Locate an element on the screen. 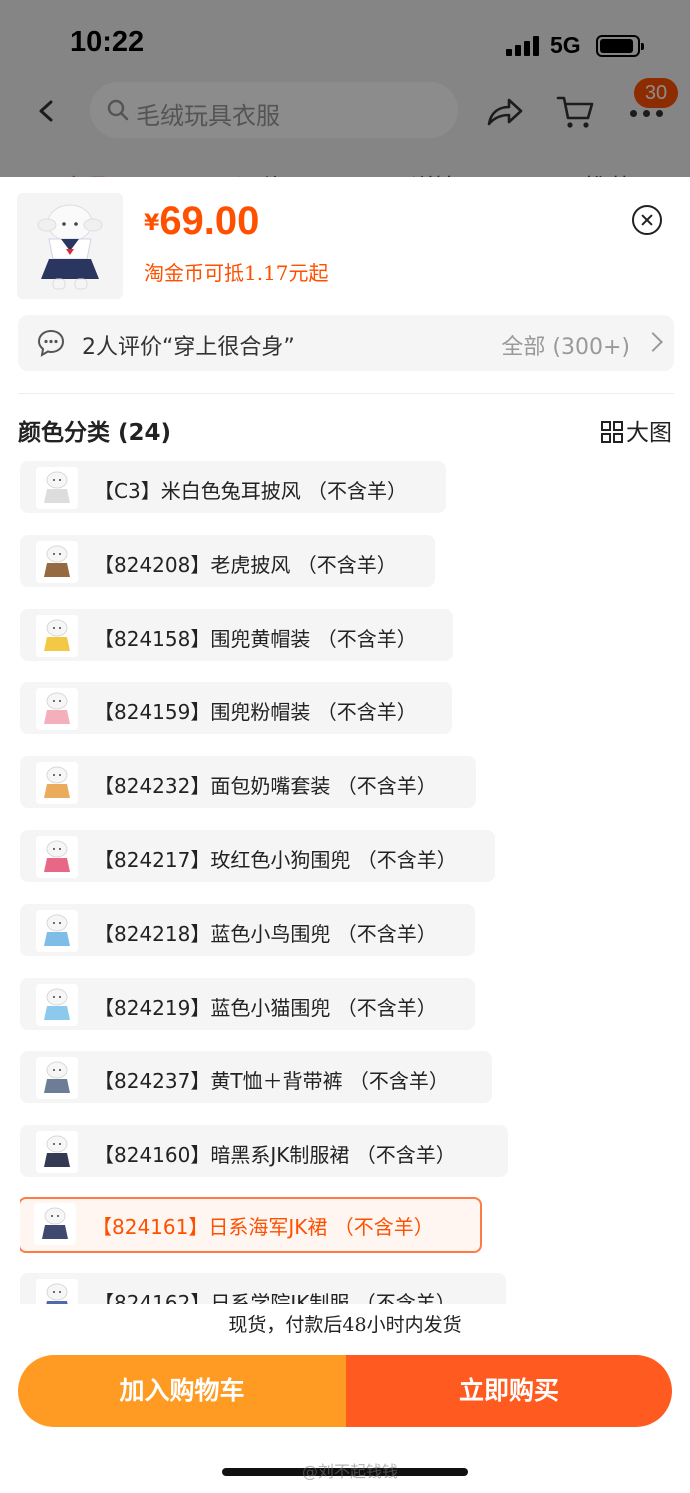 This screenshot has width=690, height=1493. sku-option-label: 【824162】日系学院JK制服 （不含羊） is located at coordinates (275, 1297).